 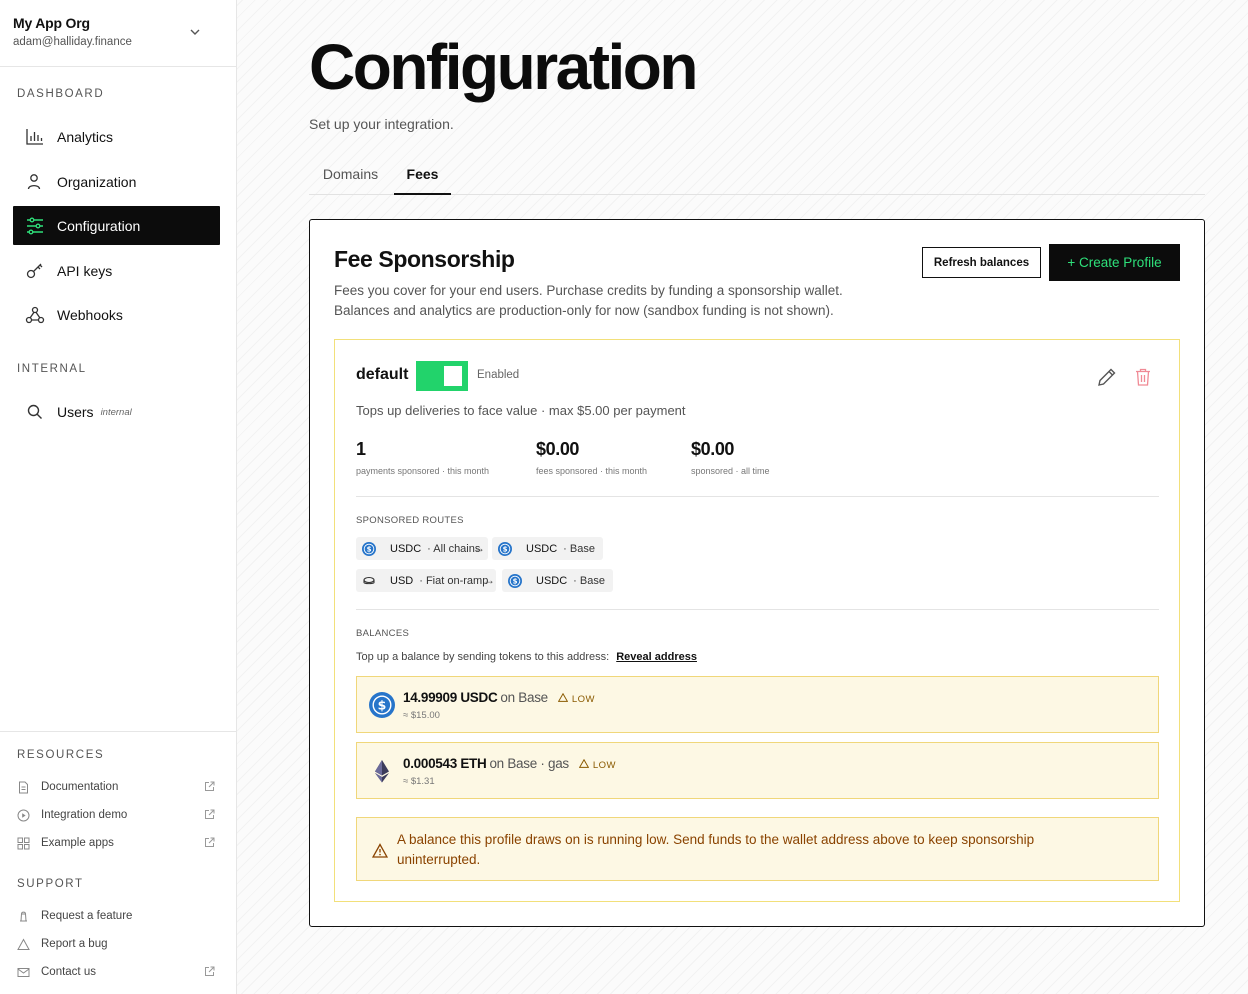 I want to click on stat-label: fees sponsored · this month, so click(x=592, y=471).